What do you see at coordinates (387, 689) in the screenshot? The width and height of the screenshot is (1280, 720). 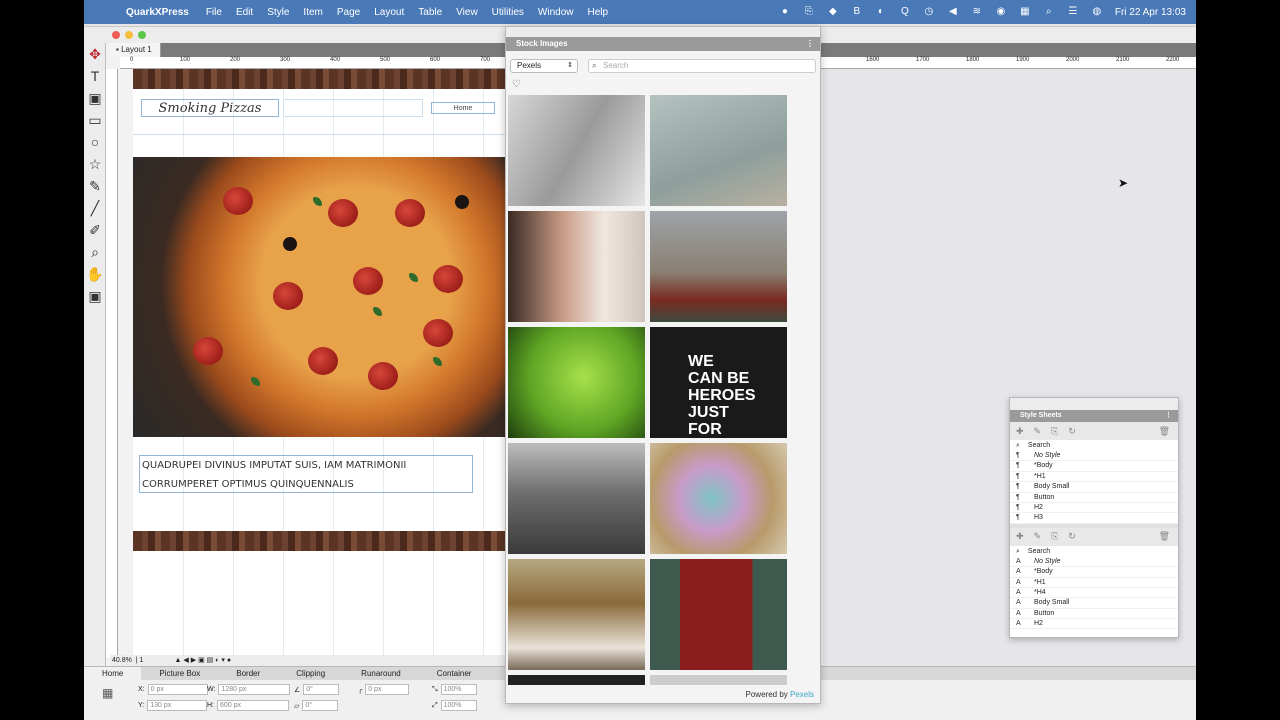 I see `corner-radius-field` at bounding box center [387, 689].